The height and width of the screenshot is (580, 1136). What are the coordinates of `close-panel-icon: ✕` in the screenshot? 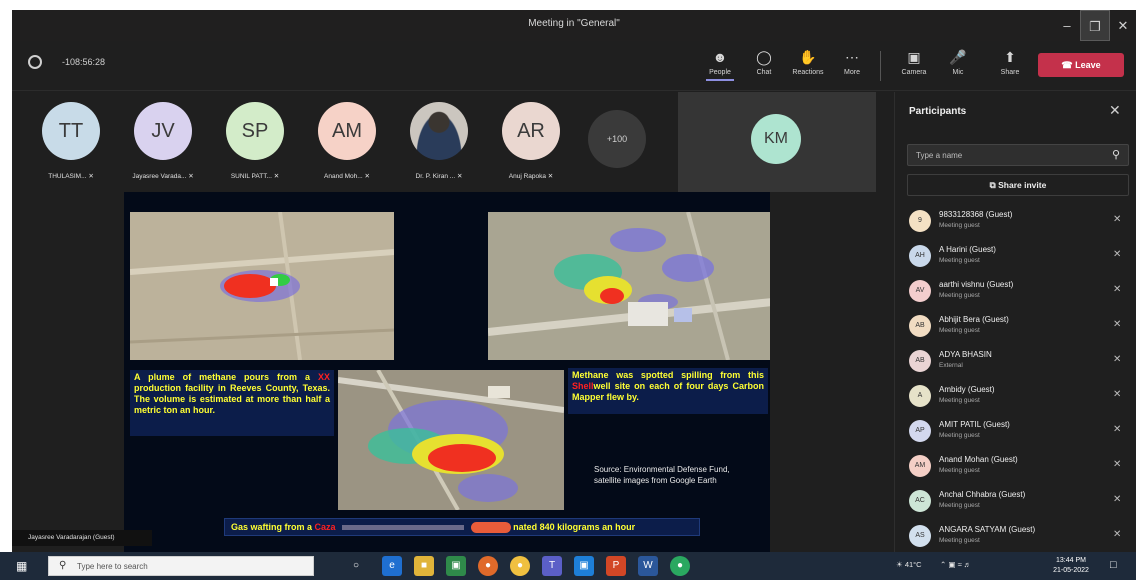 It's located at (1115, 110).